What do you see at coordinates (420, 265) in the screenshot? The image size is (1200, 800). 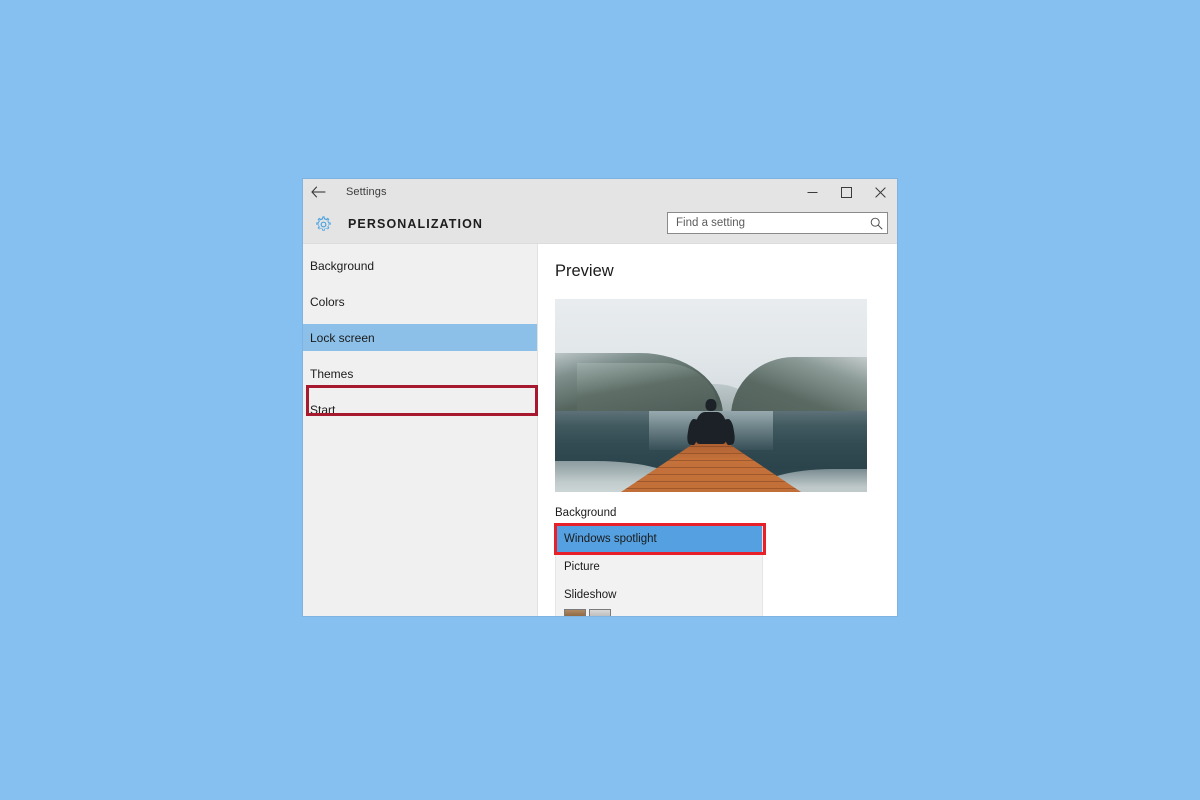 I see `sidebar-item-background: Background` at bounding box center [420, 265].